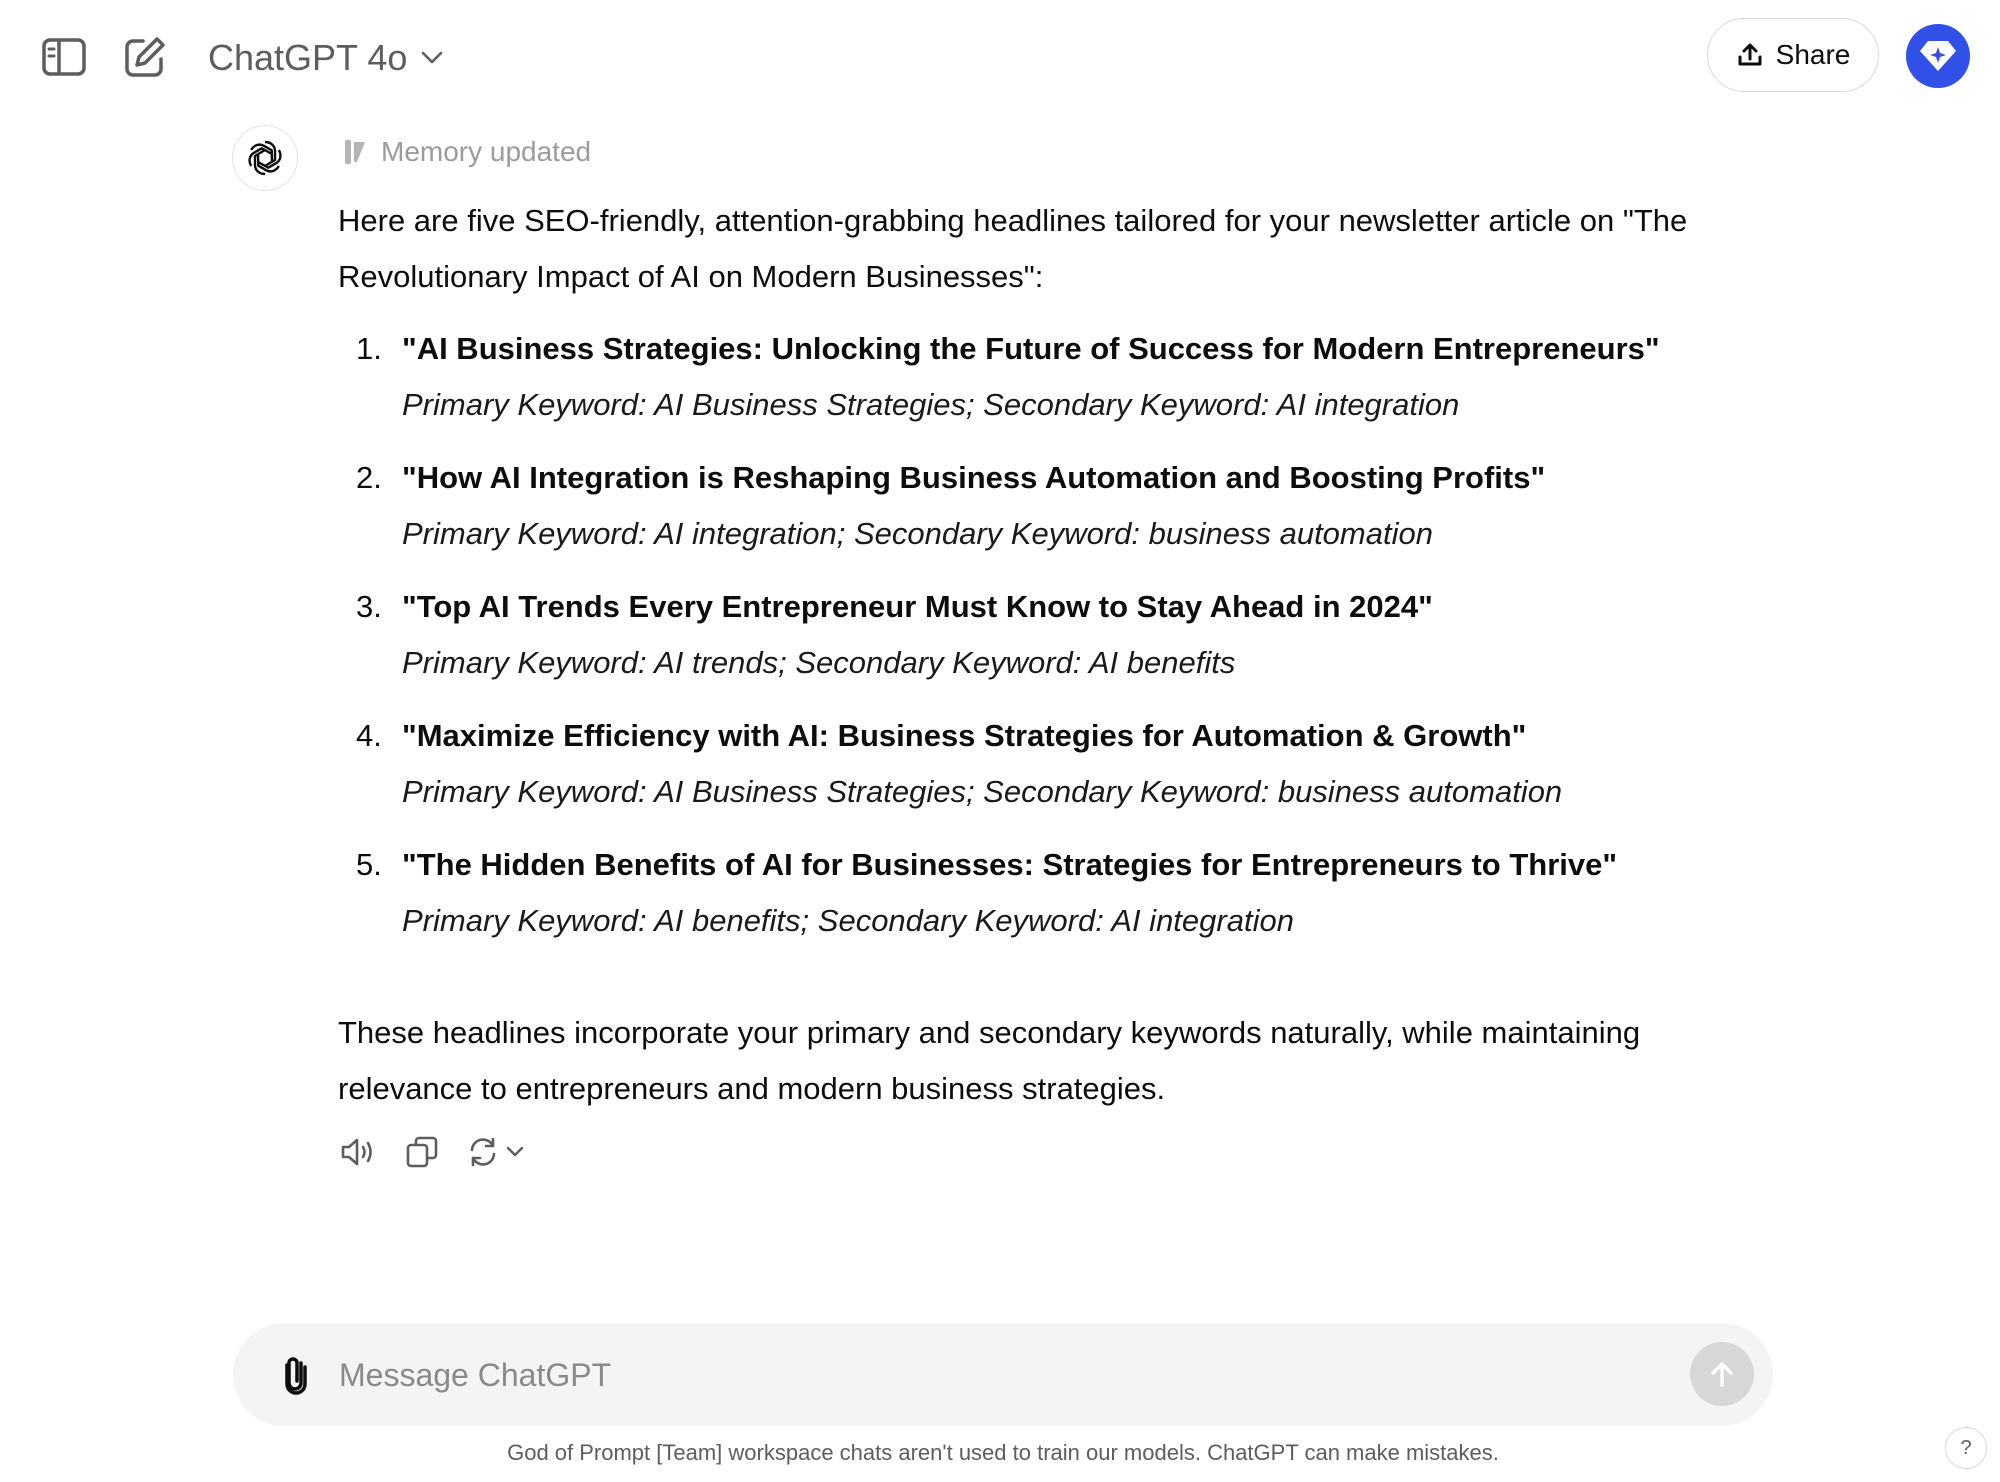 The width and height of the screenshot is (2000, 1482). I want to click on memory-updated-indicator: Memory updated, so click(467, 152).